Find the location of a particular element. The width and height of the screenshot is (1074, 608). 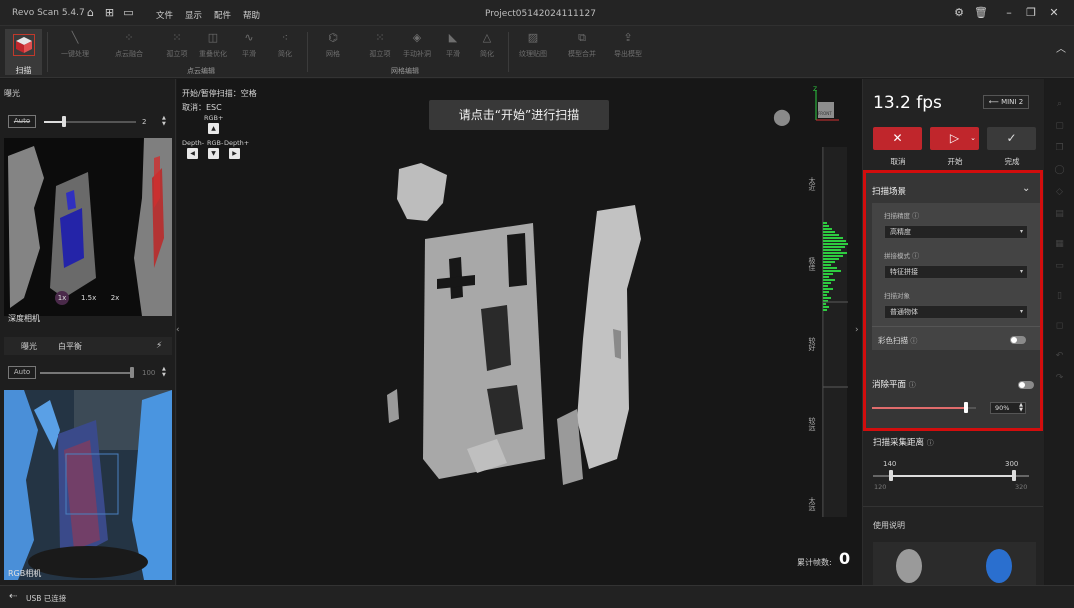

scan-button: 扫描 is located at coordinates (23, 52).